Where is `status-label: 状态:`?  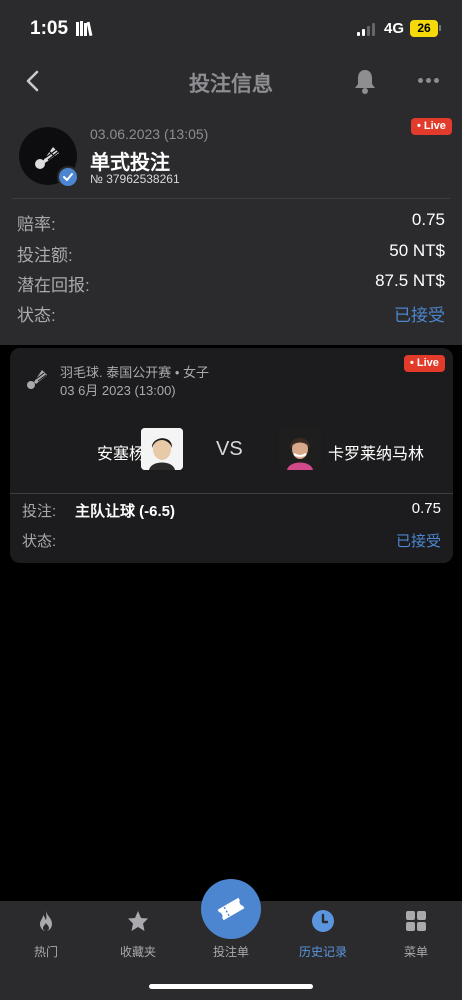
status-label: 状态: is located at coordinates (36, 315).